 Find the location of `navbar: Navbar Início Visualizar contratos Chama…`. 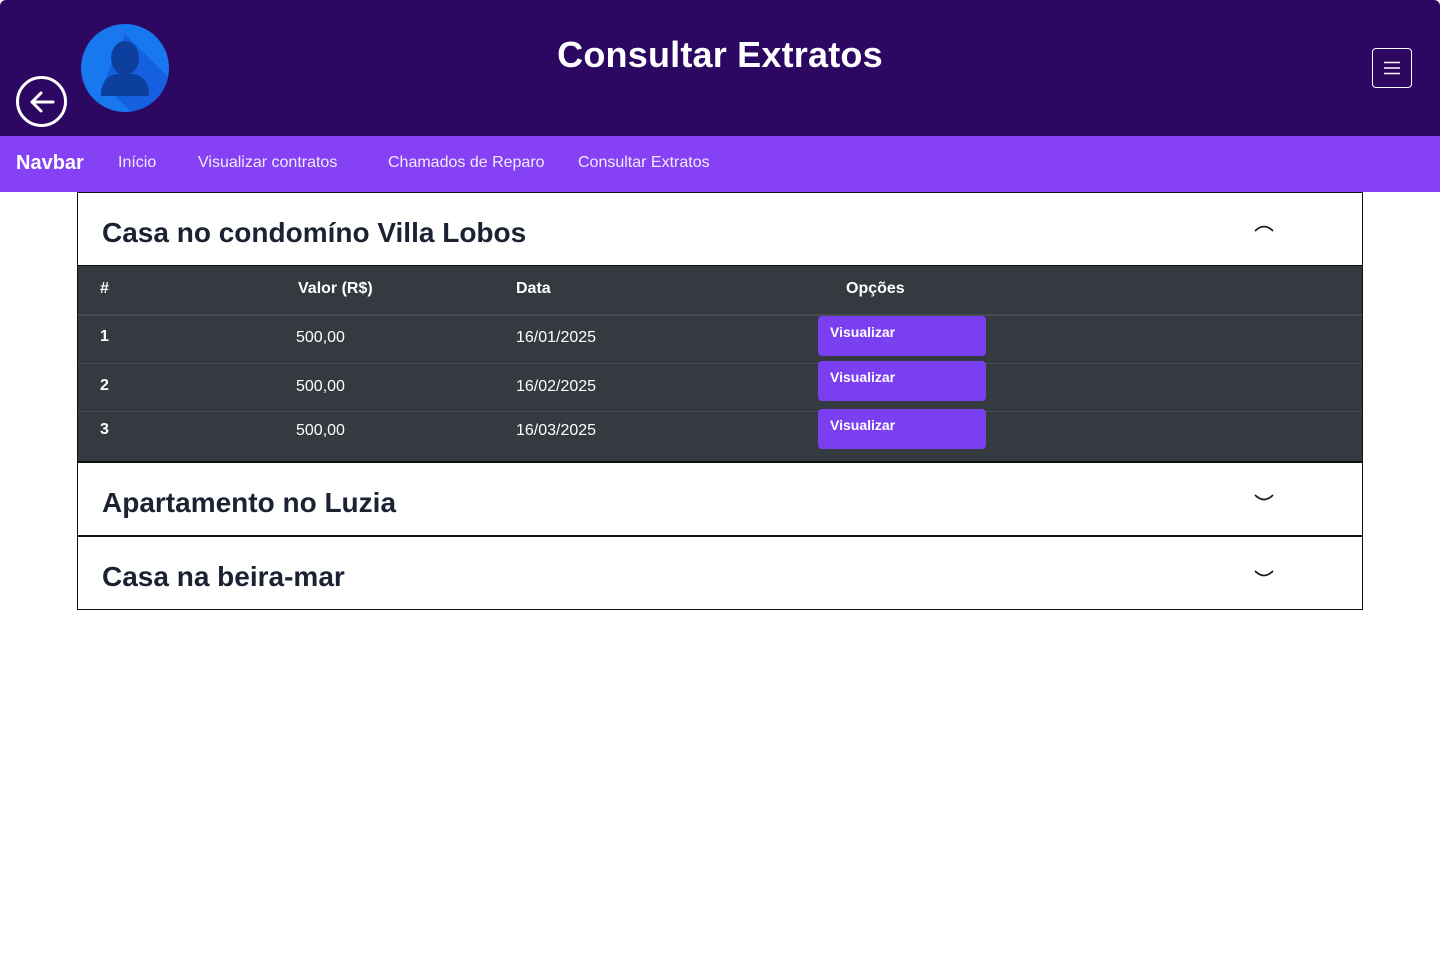

navbar: Navbar Início Visualizar contratos Chama… is located at coordinates (720, 164).